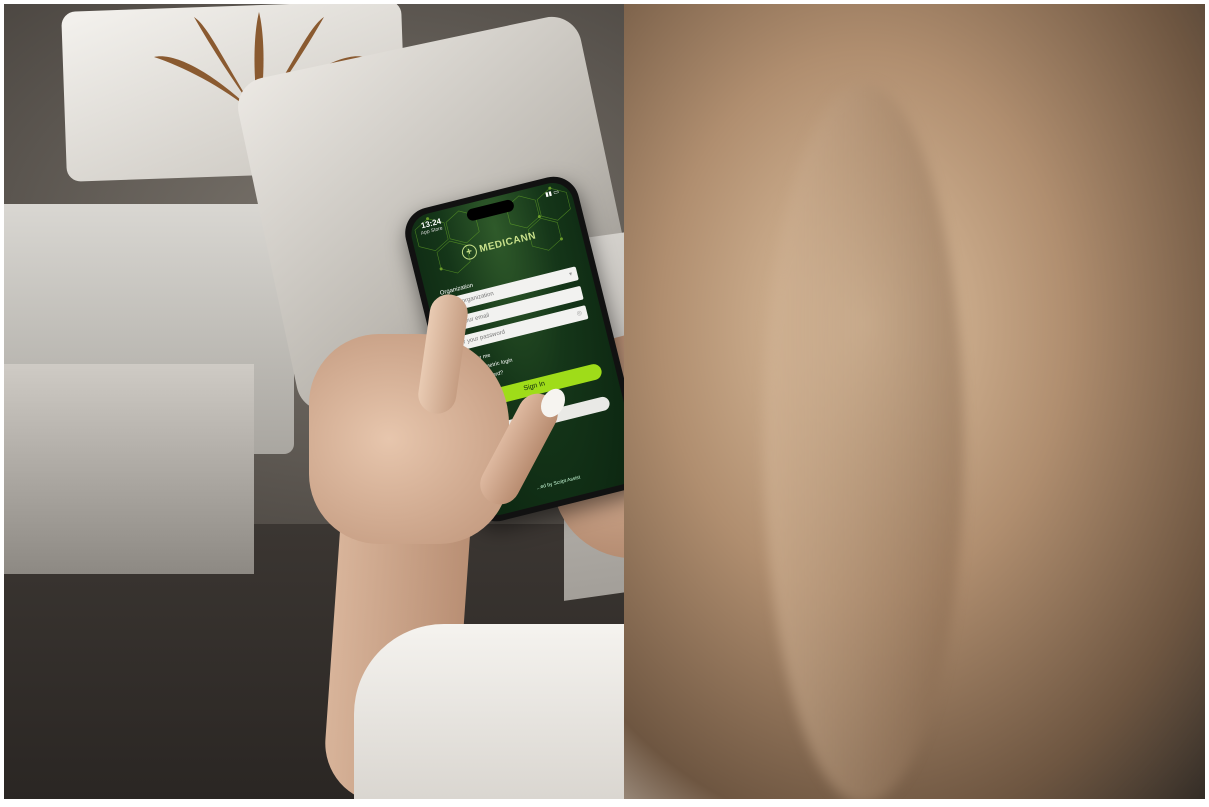 The width and height of the screenshot is (1209, 807). Describe the element at coordinates (864, 441) in the screenshot. I see `hair-strands` at that location.